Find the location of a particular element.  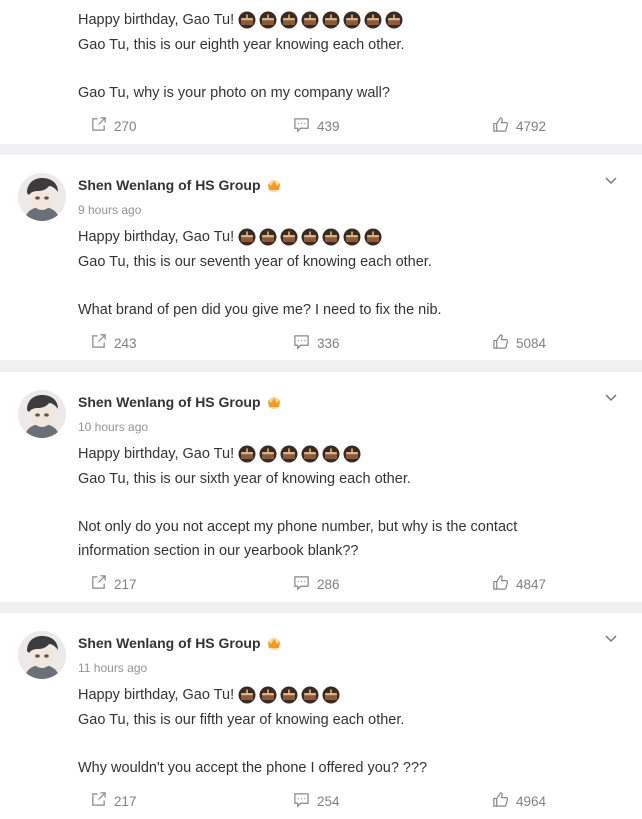

comment-button: 254 is located at coordinates (316, 801).